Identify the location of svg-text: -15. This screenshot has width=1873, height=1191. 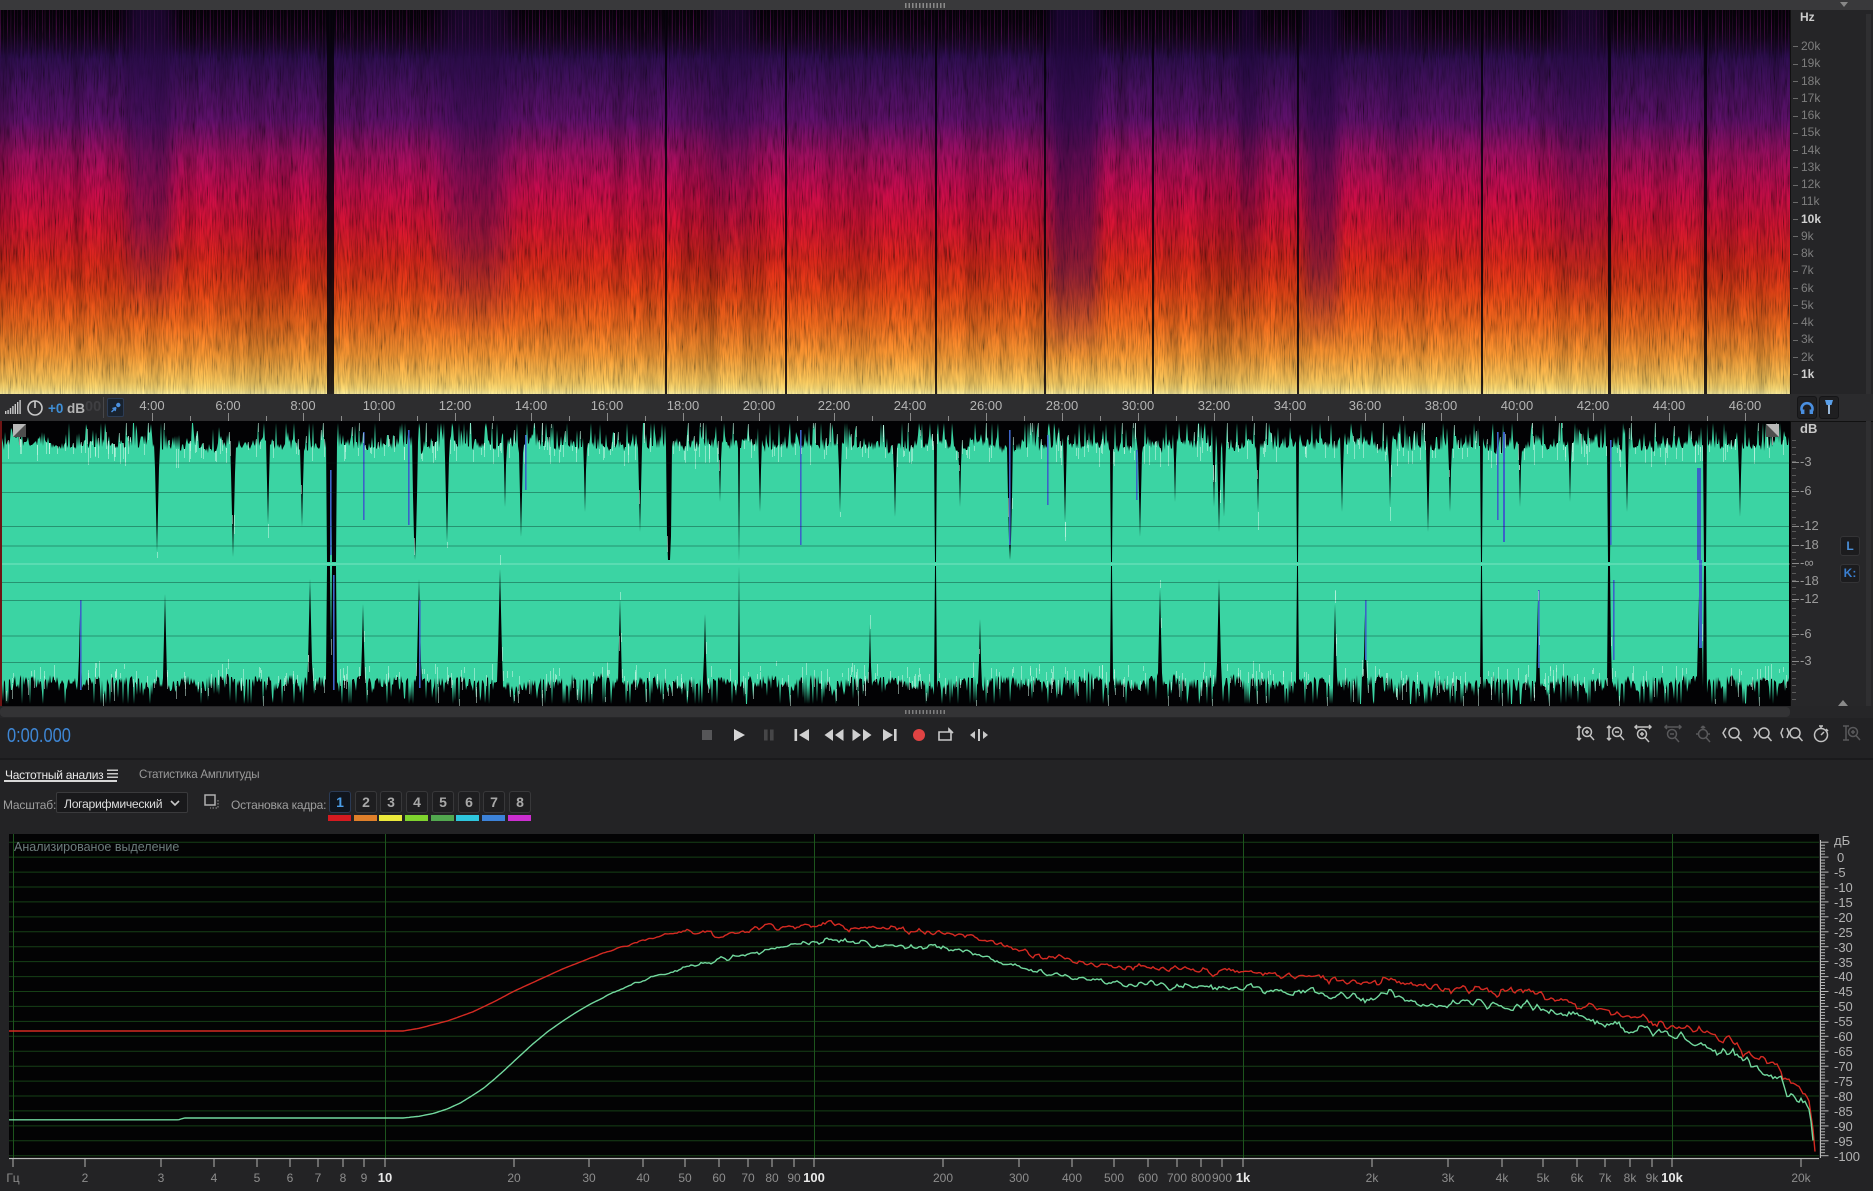
(1843, 902).